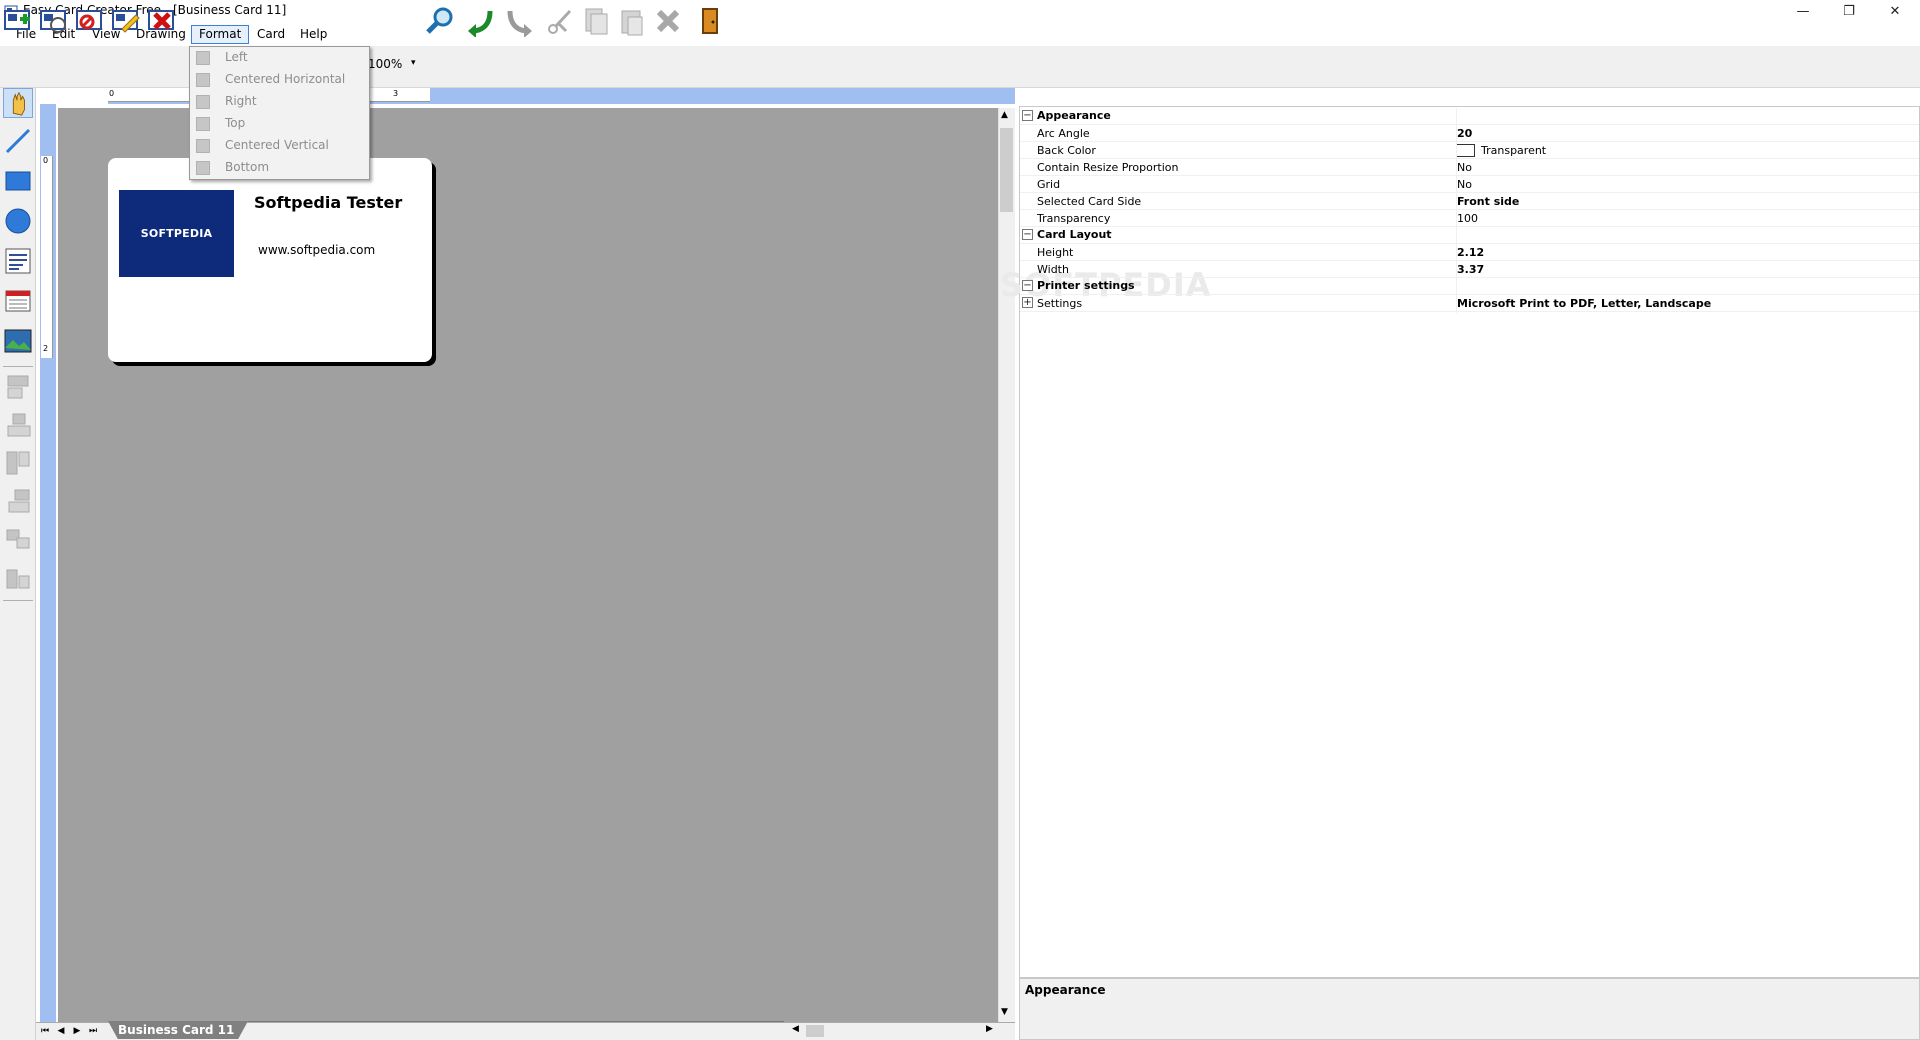  What do you see at coordinates (18, 103) in the screenshot?
I see `hand-tool-icon` at bounding box center [18, 103].